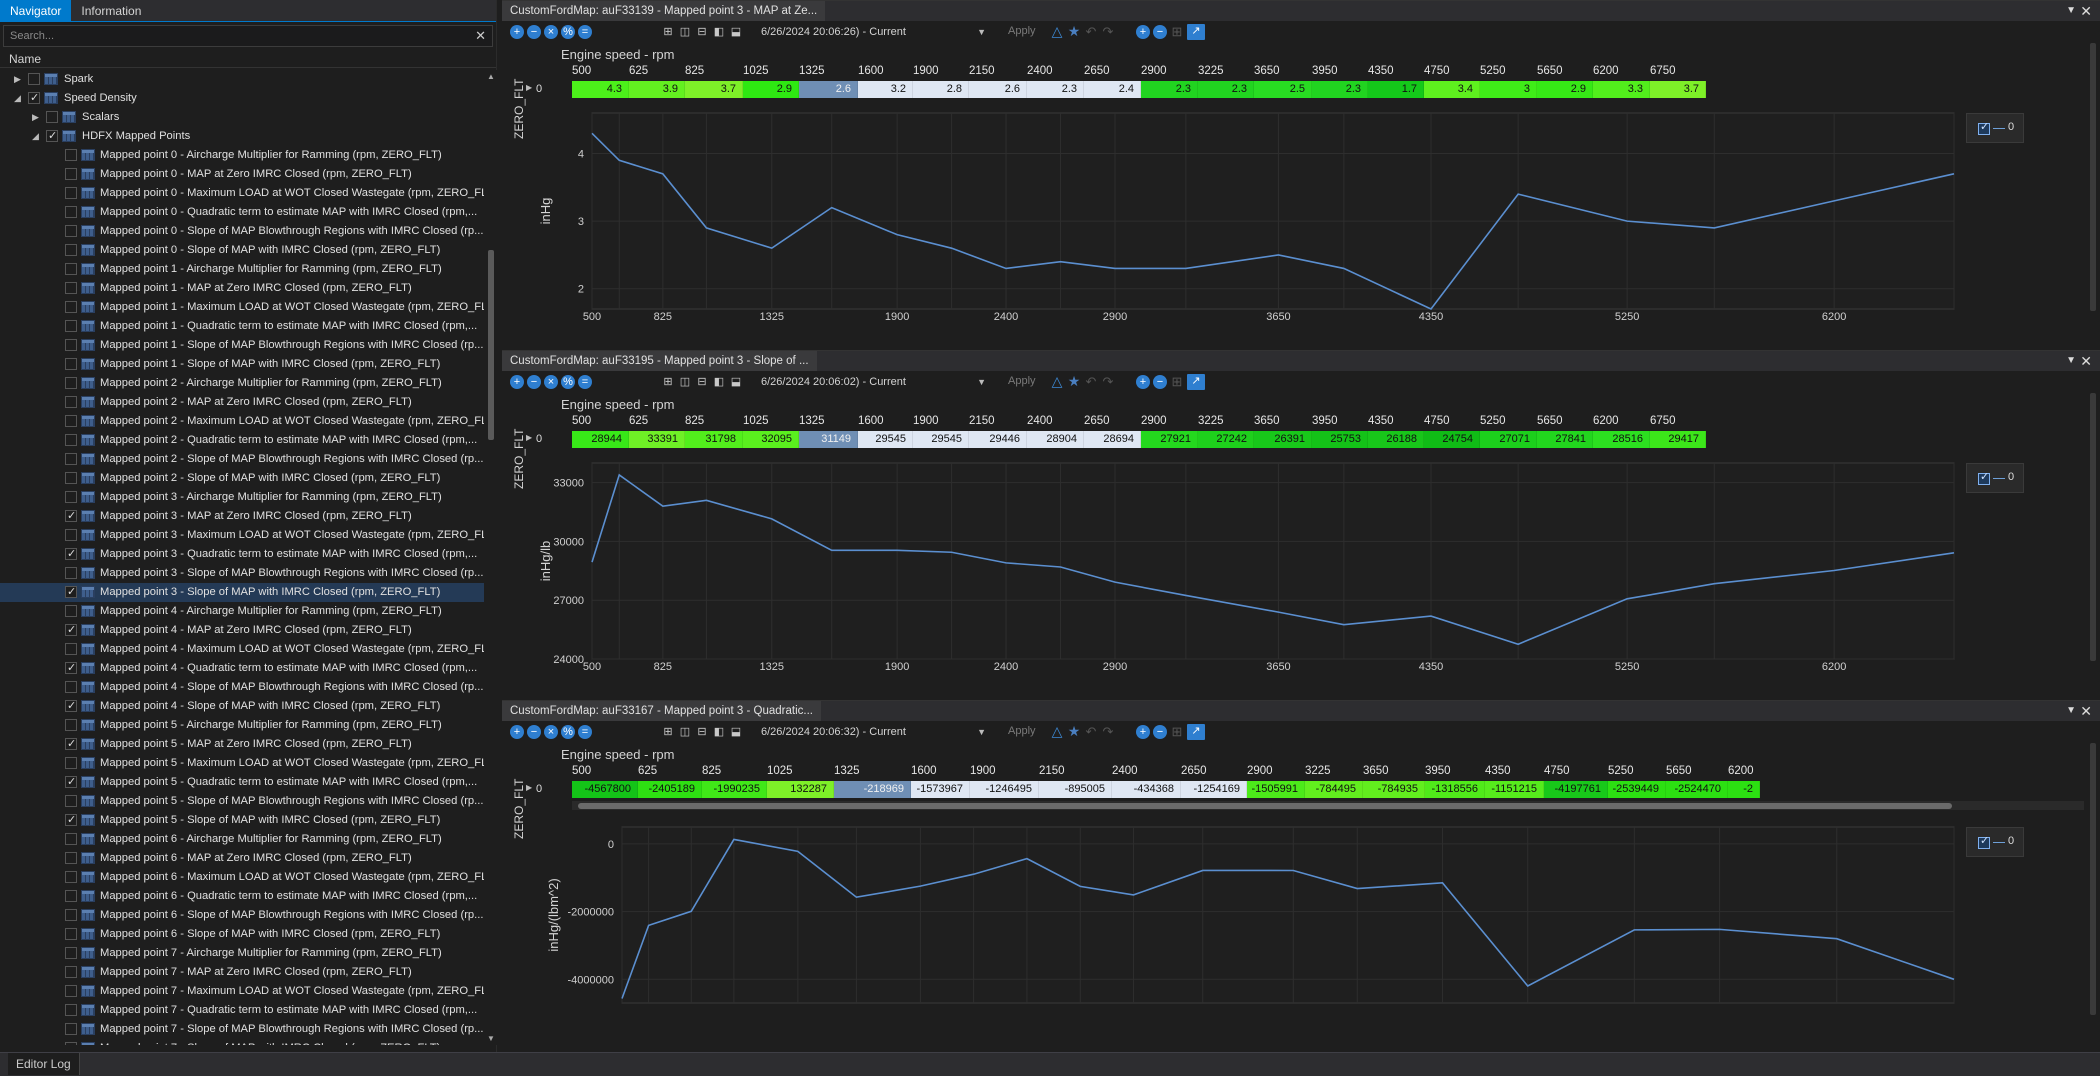 Image resolution: width=2100 pixels, height=1076 pixels. Describe the element at coordinates (1022, 31) in the screenshot. I see `apply-button: Apply` at that location.